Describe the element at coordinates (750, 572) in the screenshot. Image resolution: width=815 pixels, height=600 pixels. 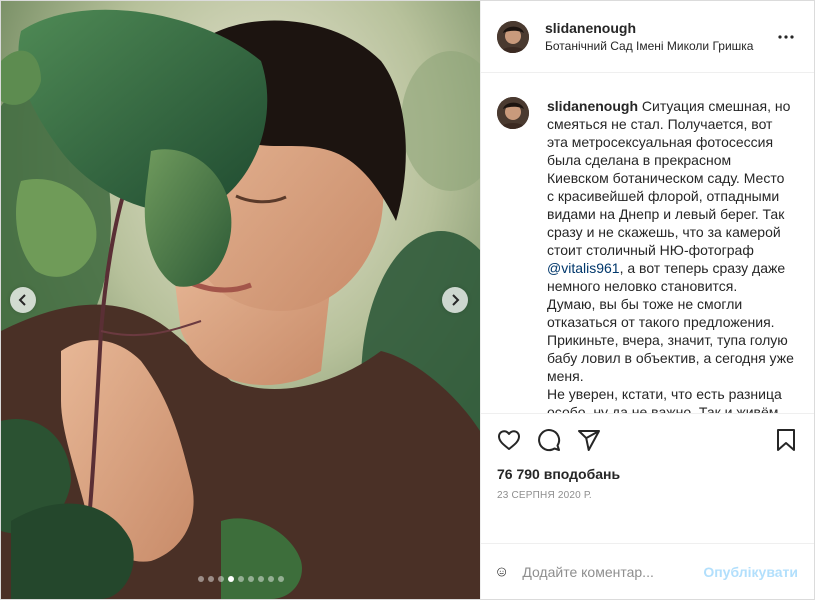
I see `publish-button: Опублікувати` at that location.